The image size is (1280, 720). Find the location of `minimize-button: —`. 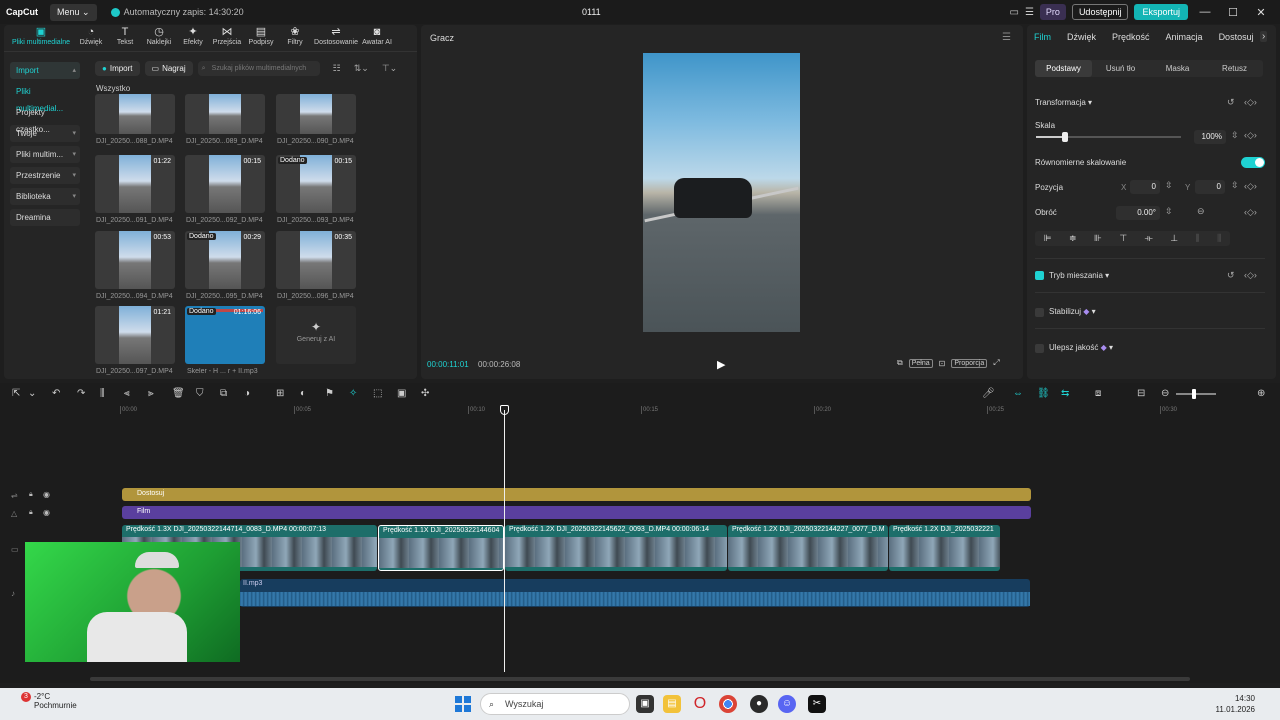

minimize-button: — is located at coordinates (1205, 12).